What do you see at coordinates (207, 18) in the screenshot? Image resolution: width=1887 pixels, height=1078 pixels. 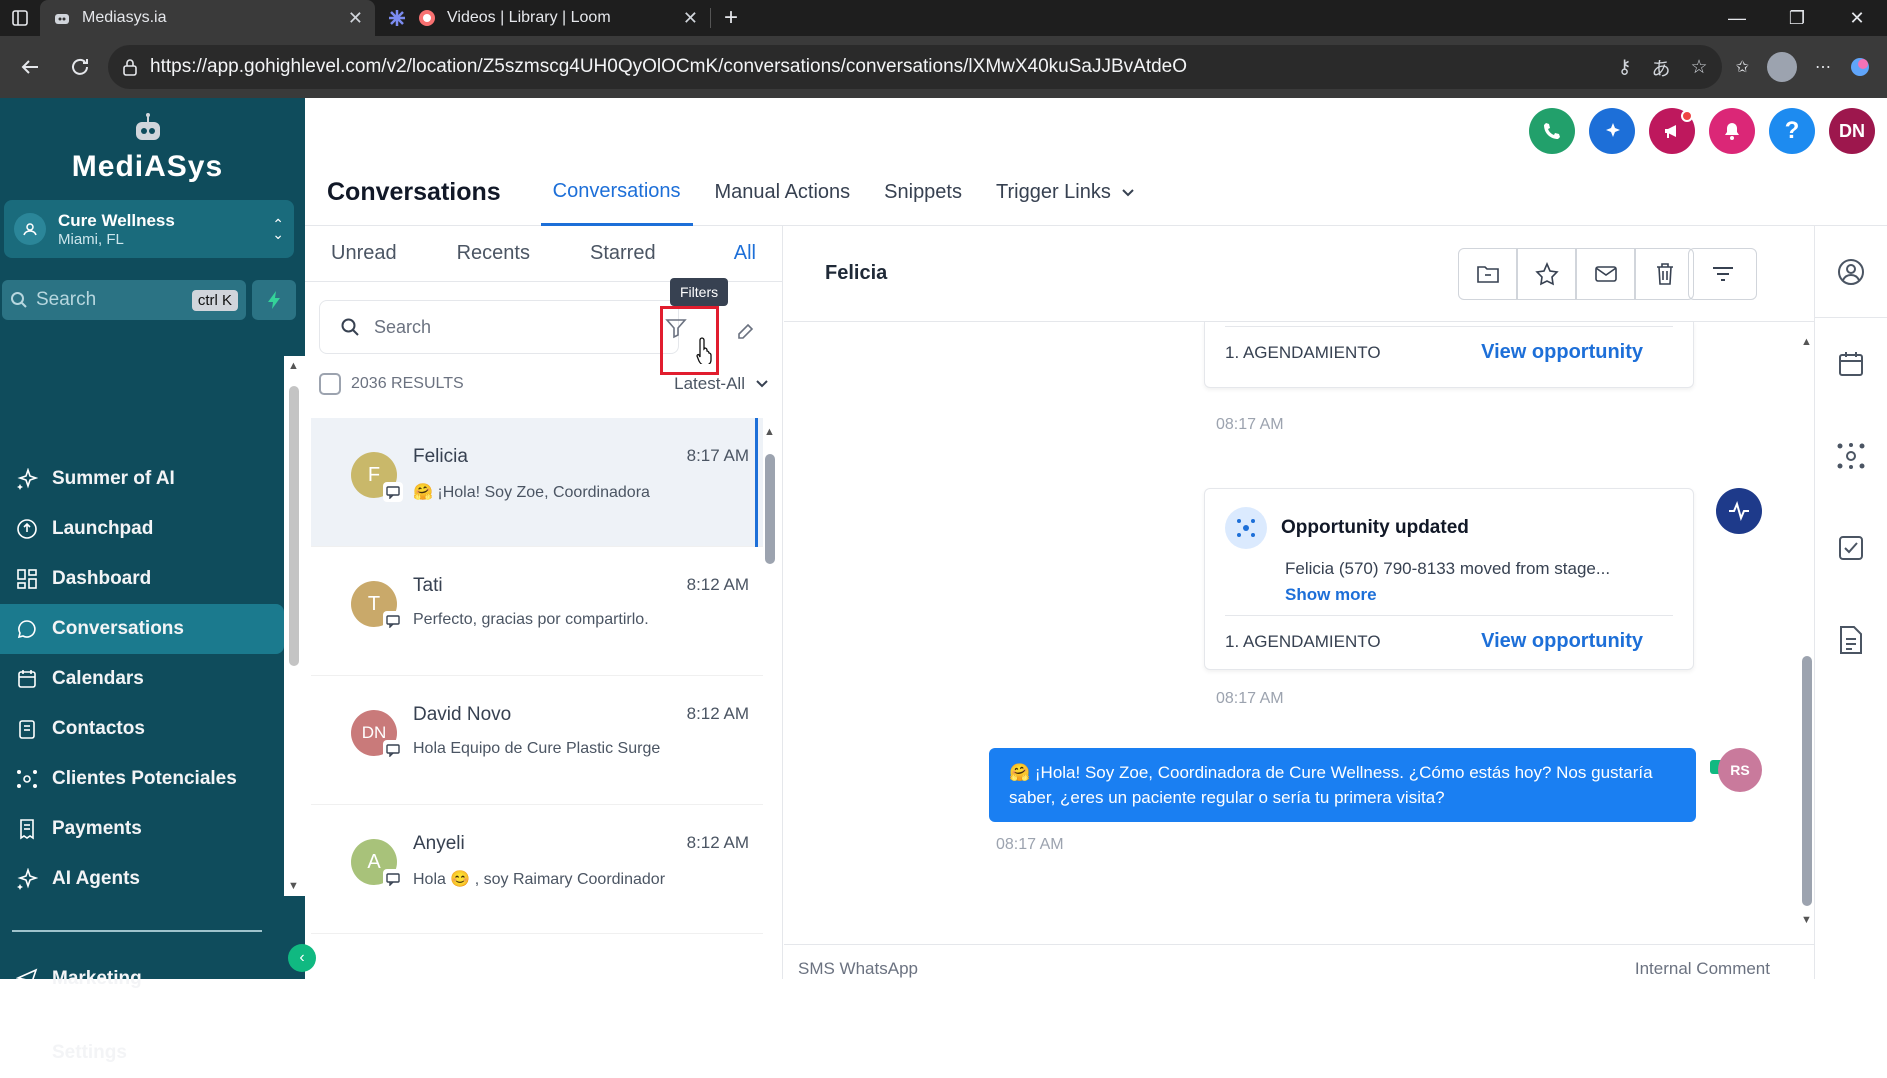 I see `browser-tab-mediasys: Mediasys.ia ✕` at bounding box center [207, 18].